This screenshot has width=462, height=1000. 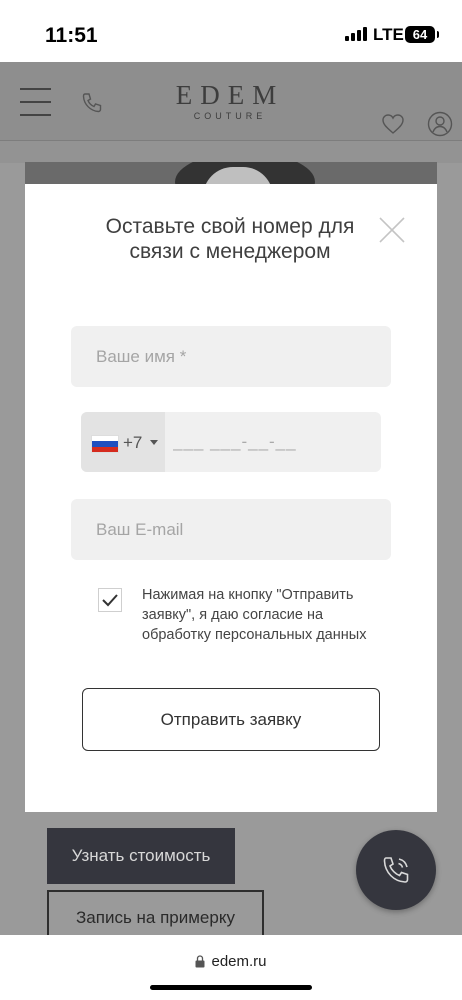 What do you see at coordinates (105, 444) in the screenshot?
I see `flag-ru-icon` at bounding box center [105, 444].